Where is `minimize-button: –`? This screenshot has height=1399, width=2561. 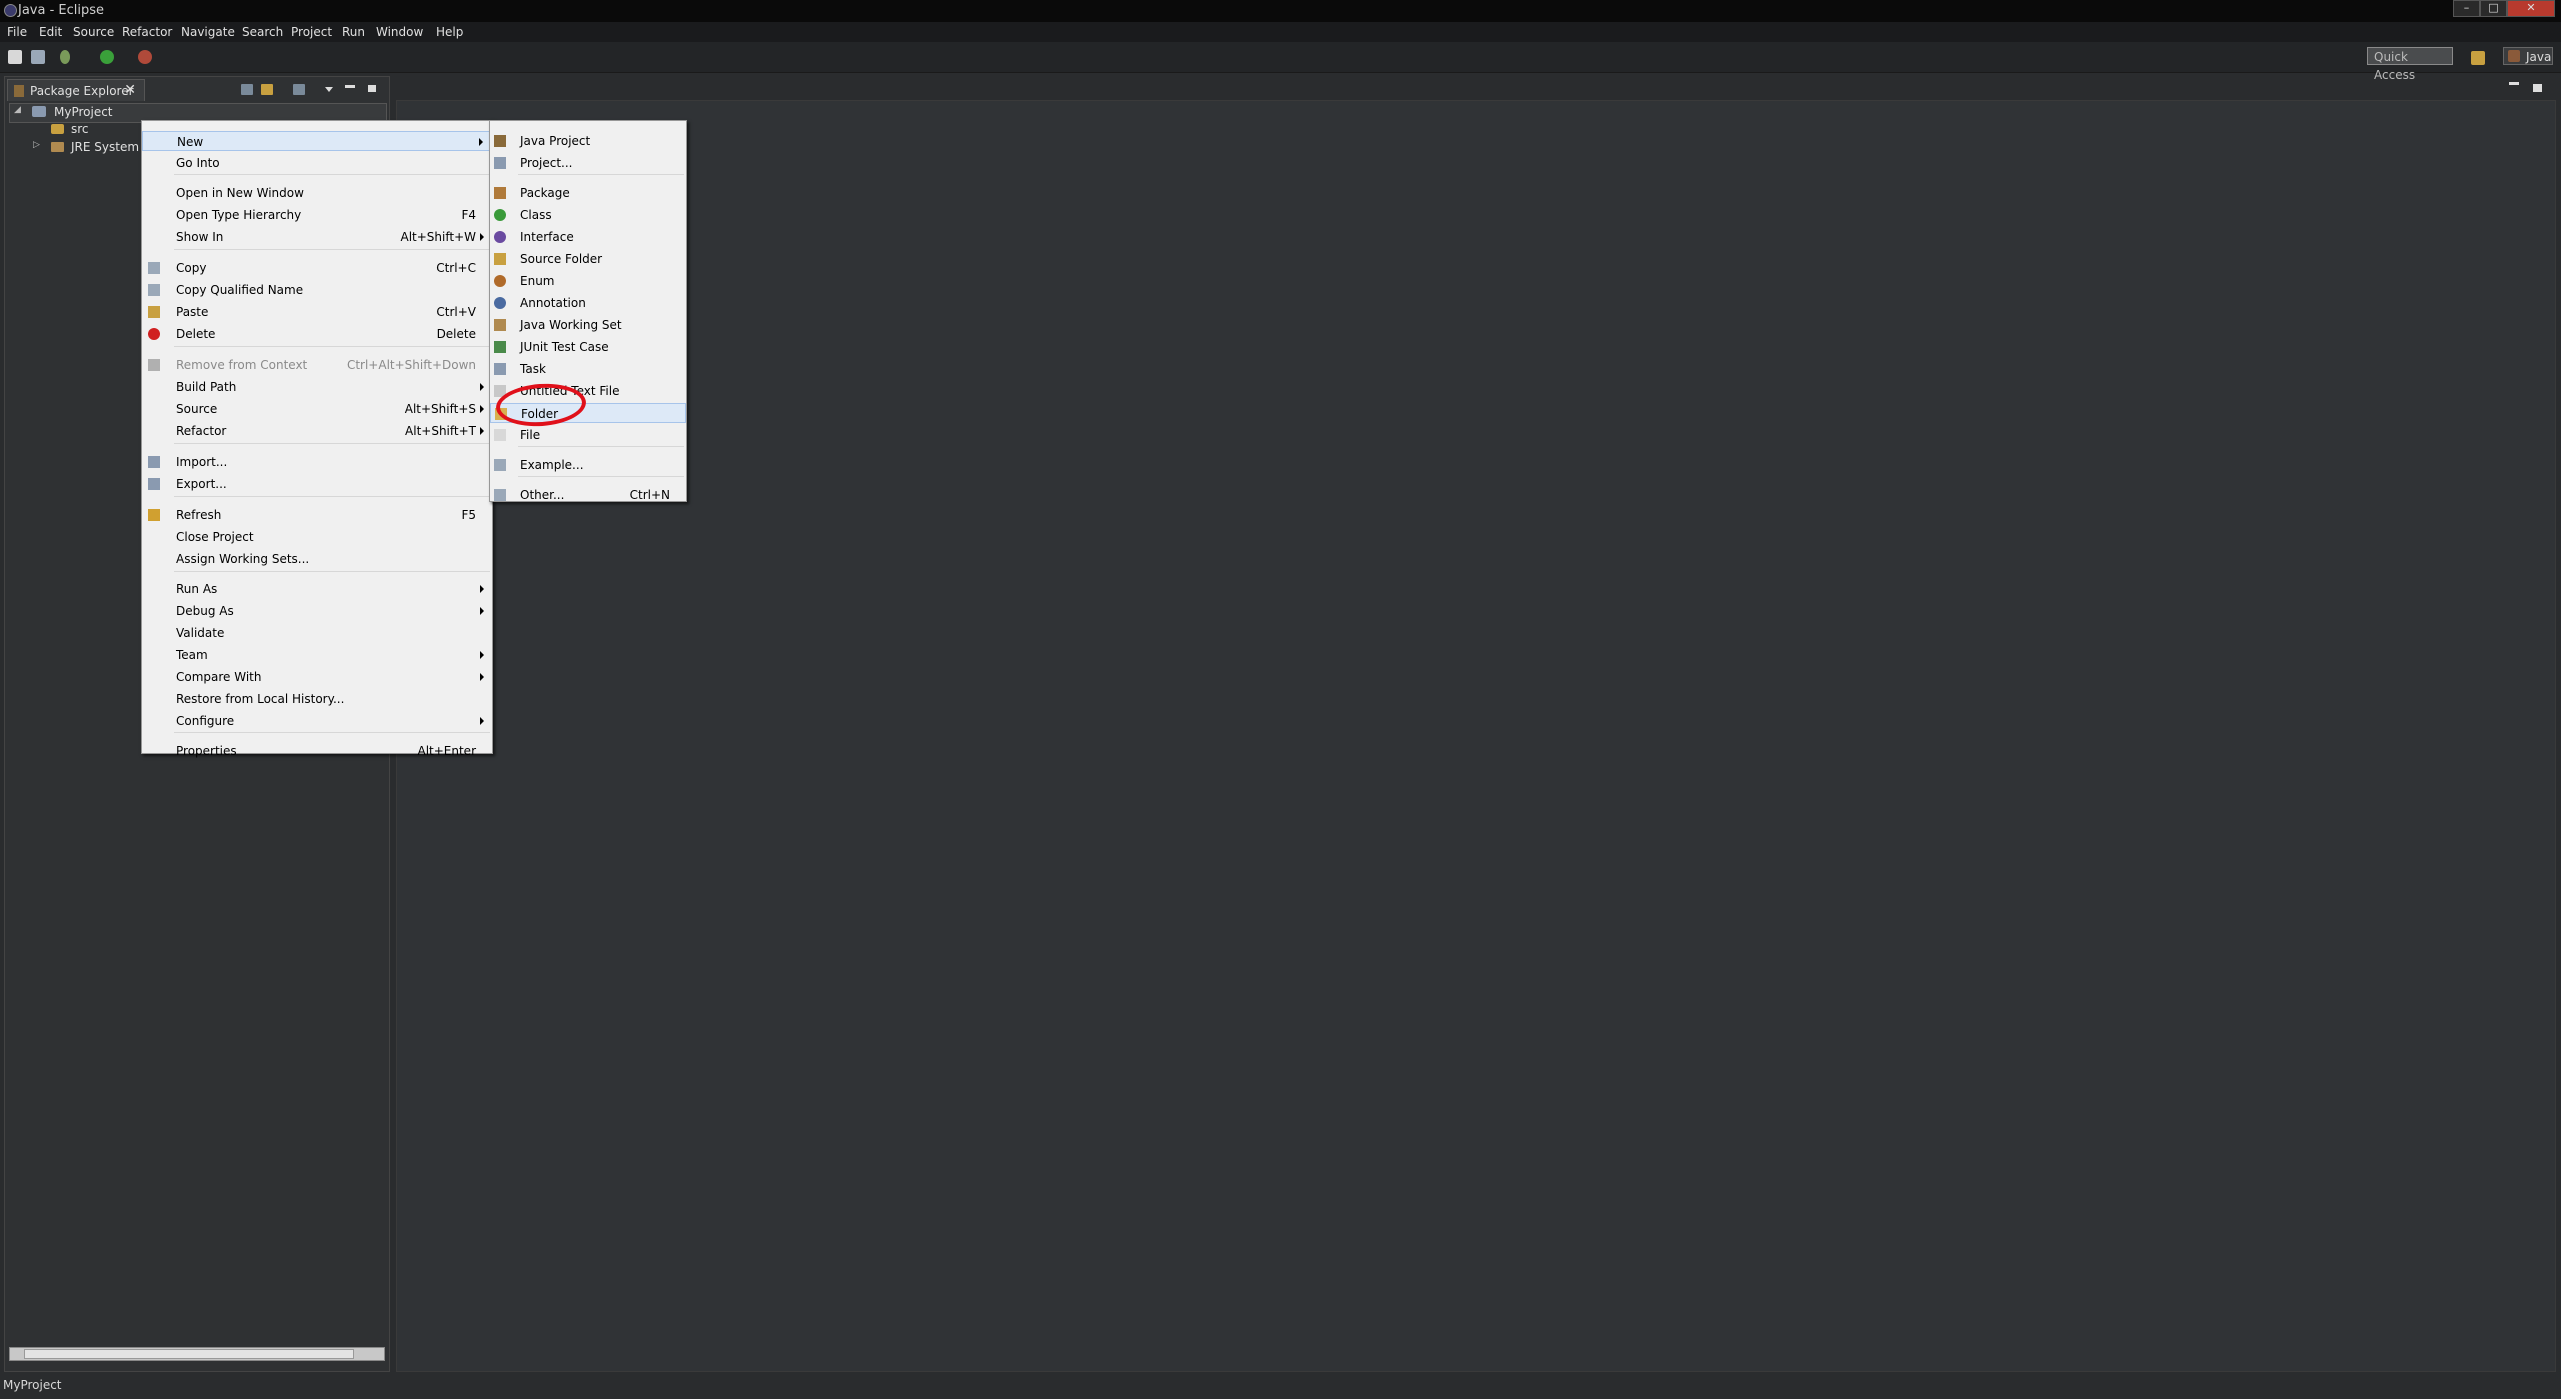
minimize-button: – is located at coordinates (2466, 8).